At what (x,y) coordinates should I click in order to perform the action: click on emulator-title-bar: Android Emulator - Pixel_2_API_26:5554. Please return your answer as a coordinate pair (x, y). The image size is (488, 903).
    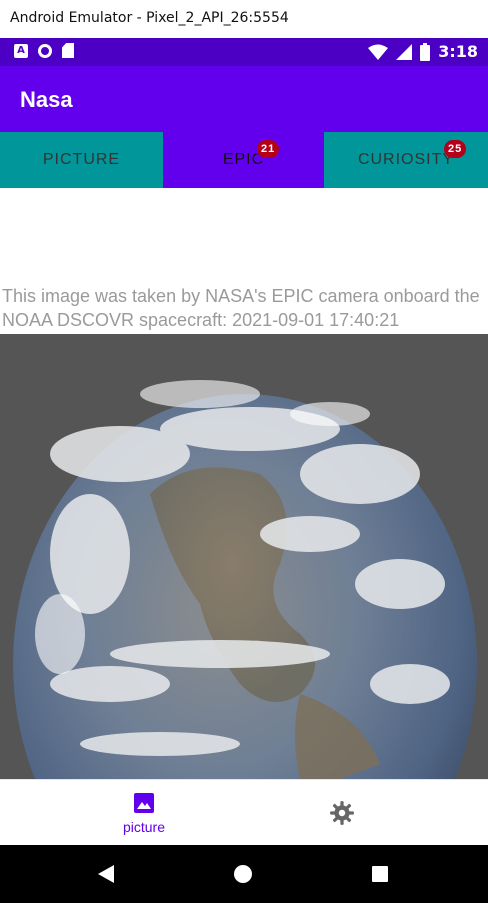
    Looking at the image, I should click on (244, 19).